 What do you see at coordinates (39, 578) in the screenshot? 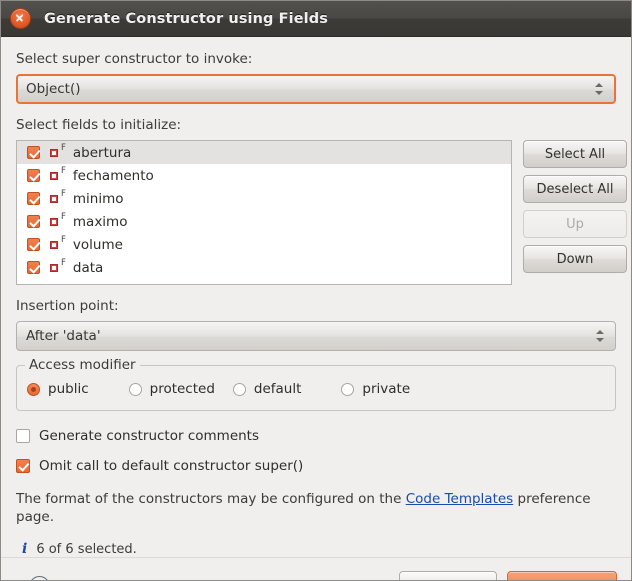
I see `help-icon: ?` at bounding box center [39, 578].